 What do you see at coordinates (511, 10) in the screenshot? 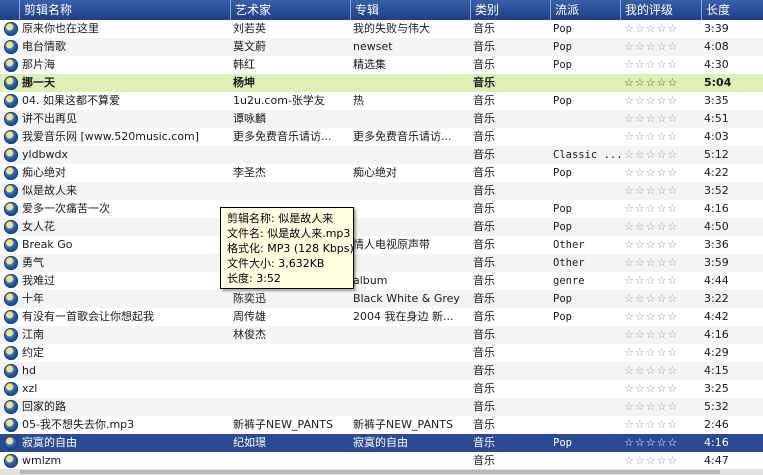
I see `header-category: 类别` at bounding box center [511, 10].